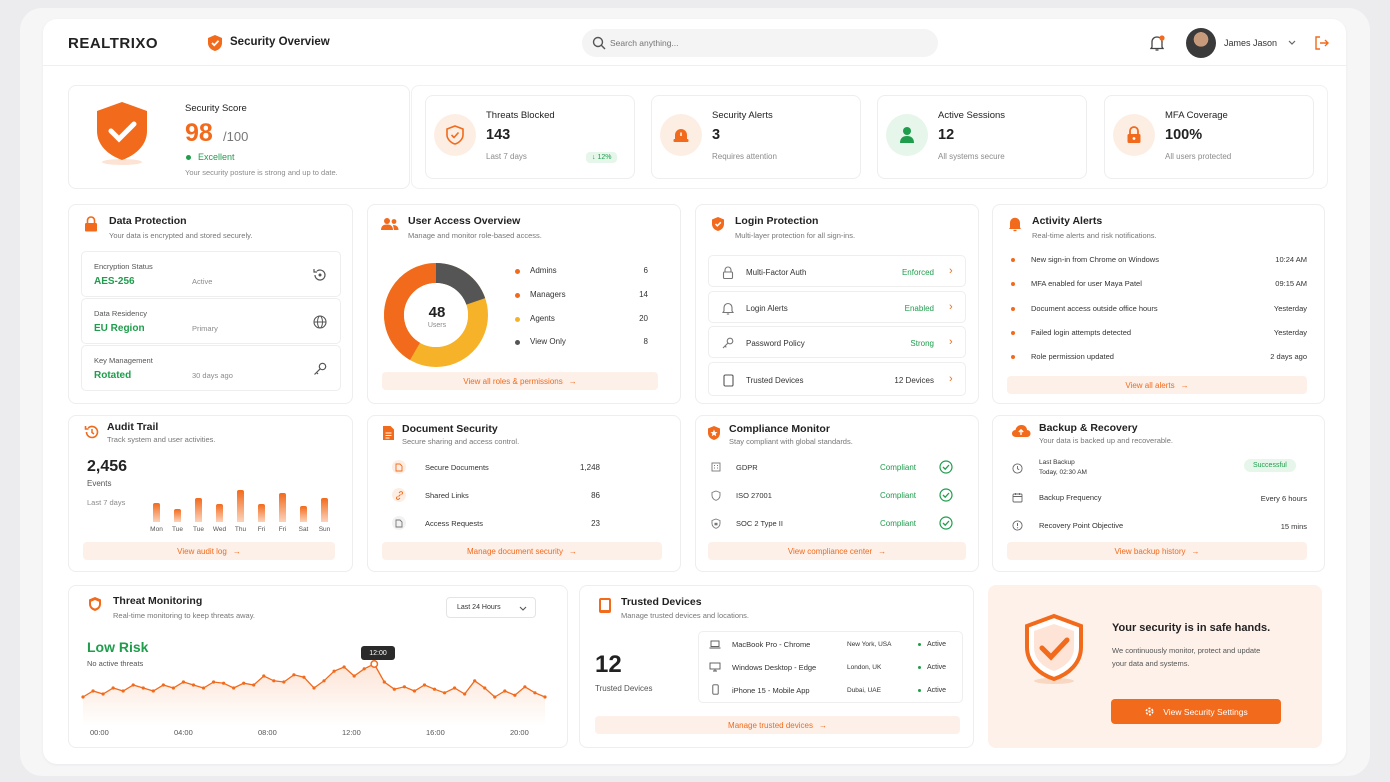  Describe the element at coordinates (919, 667) in the screenshot. I see `device-status-dot` at that location.